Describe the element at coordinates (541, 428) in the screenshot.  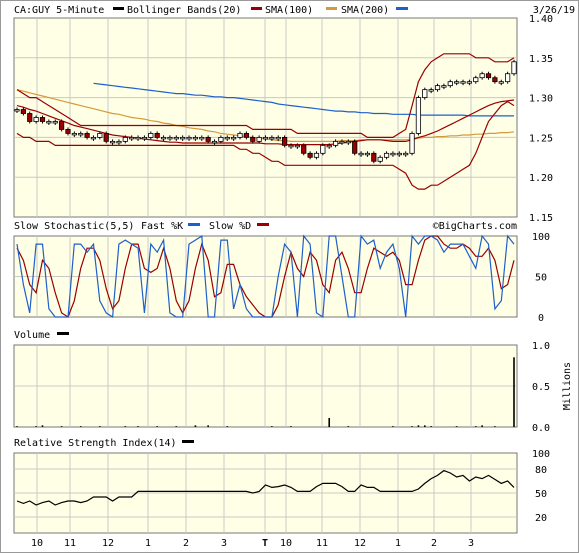
I see `y-tick-label: 0.0` at that location.